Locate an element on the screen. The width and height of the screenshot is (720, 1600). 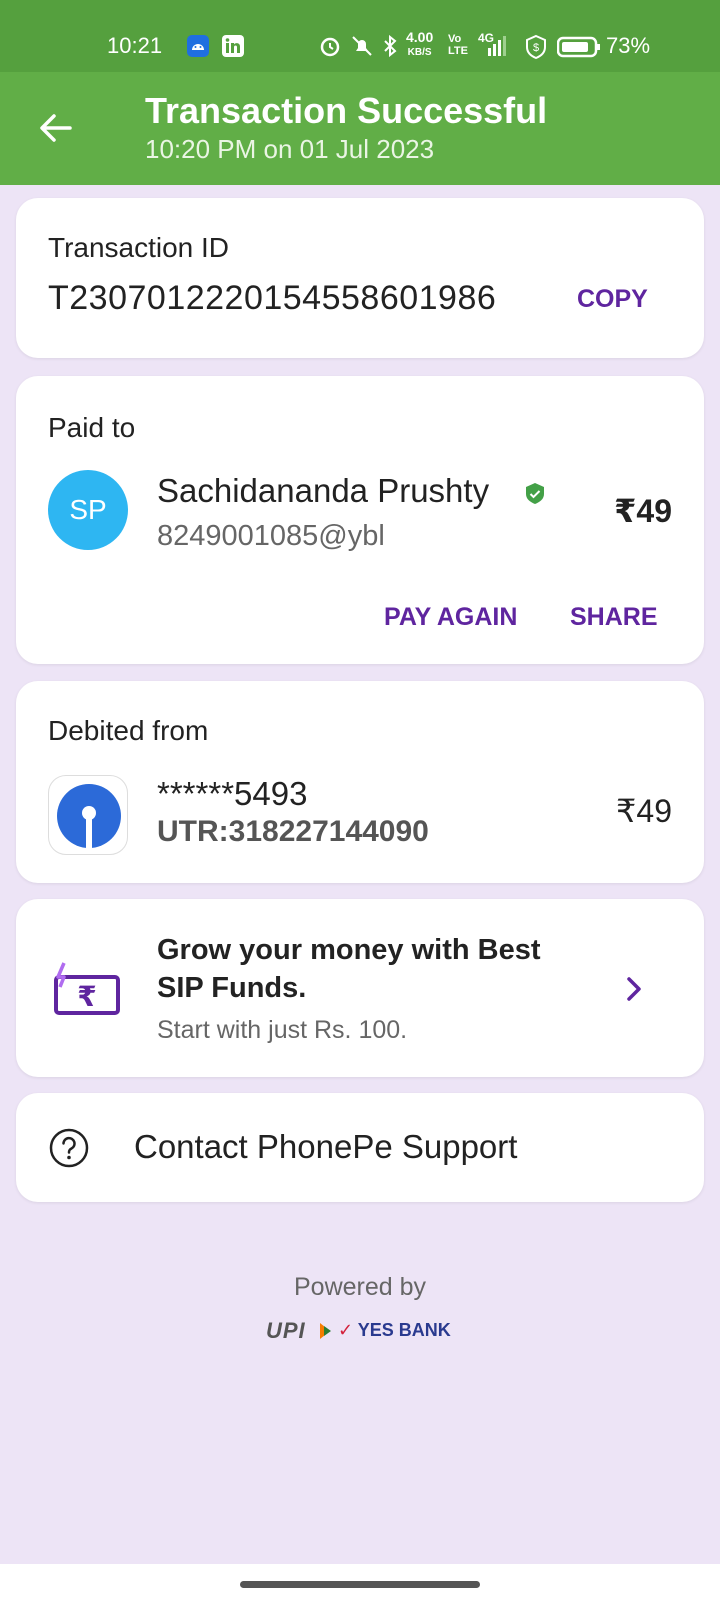
rupee-card-icon: ₹ is located at coordinates (86, 990).